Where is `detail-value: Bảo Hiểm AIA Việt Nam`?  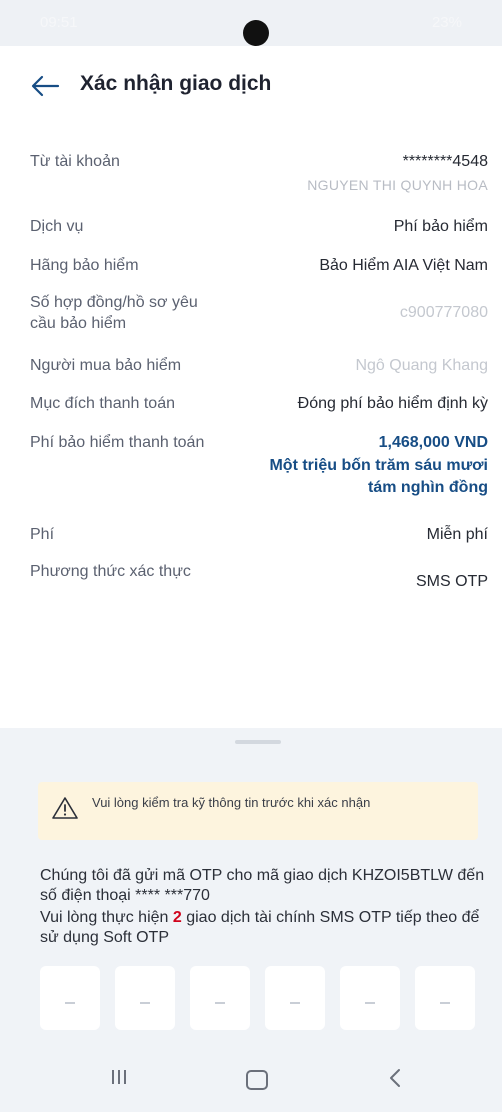 detail-value: Bảo Hiểm AIA Việt Nam is located at coordinates (403, 265).